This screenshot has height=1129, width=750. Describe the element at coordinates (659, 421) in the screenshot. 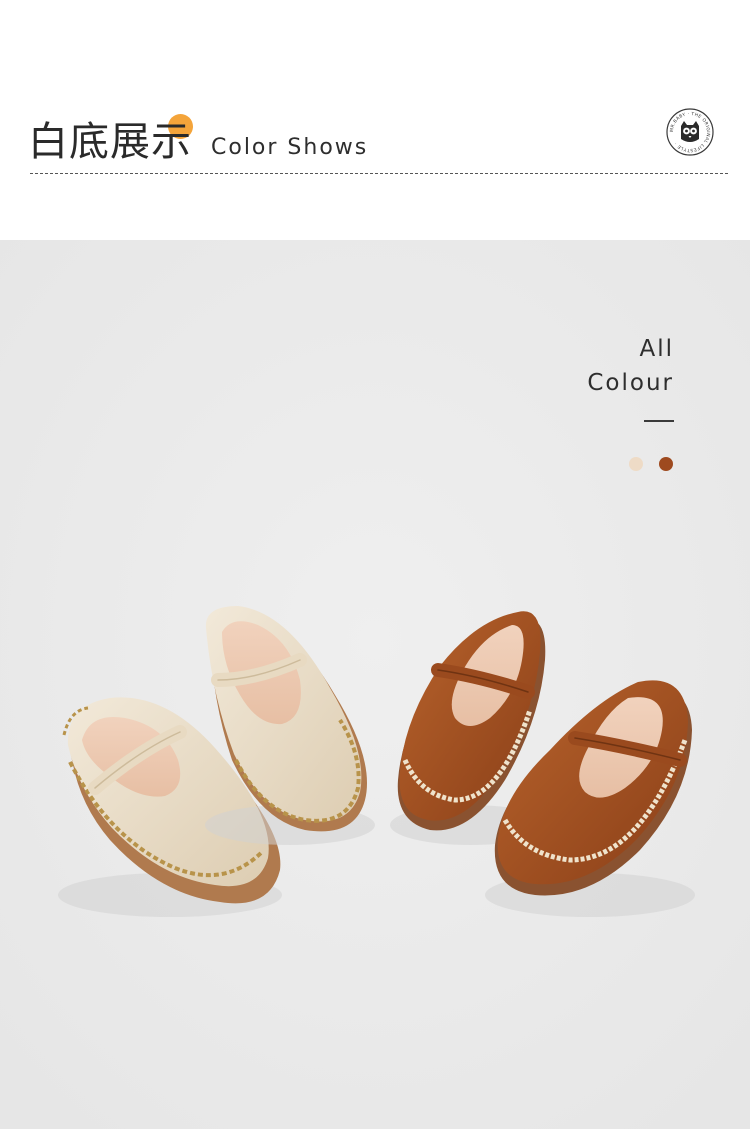

I see `colour-divider` at that location.